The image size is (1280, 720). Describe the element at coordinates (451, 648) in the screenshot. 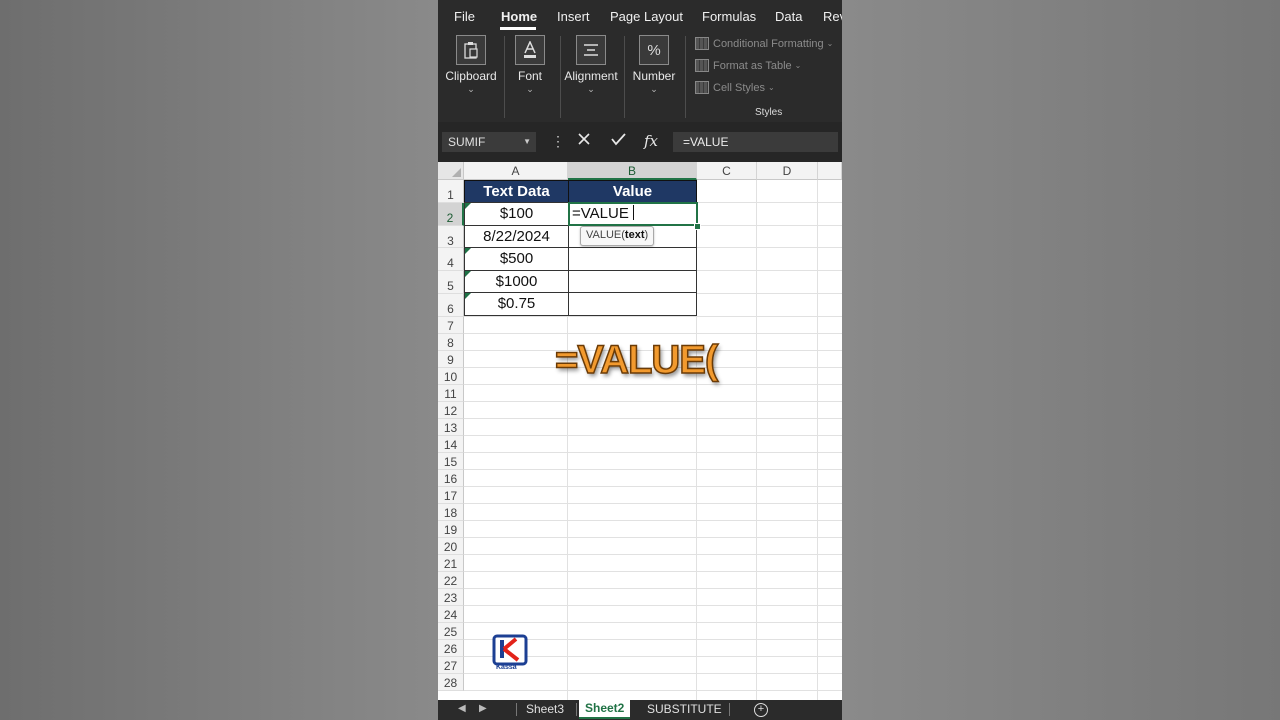

I see `row-header-26: 26` at that location.